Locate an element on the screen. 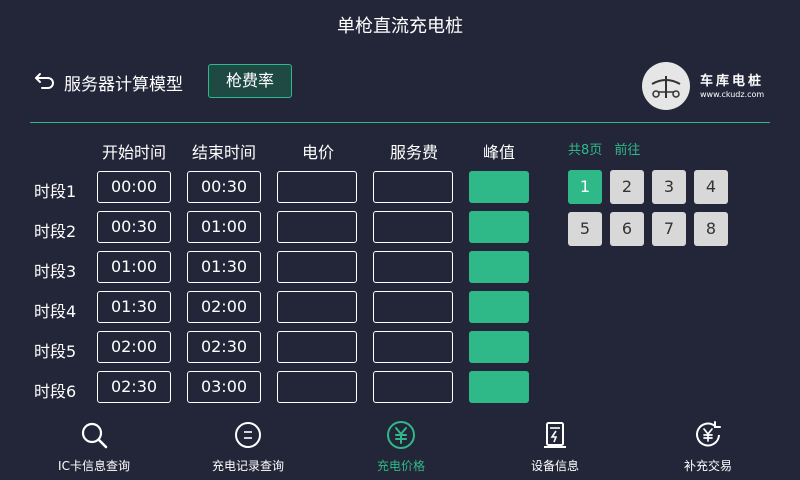 The width and height of the screenshot is (800, 480). logo-url: www.ckudz.com is located at coordinates (732, 94).